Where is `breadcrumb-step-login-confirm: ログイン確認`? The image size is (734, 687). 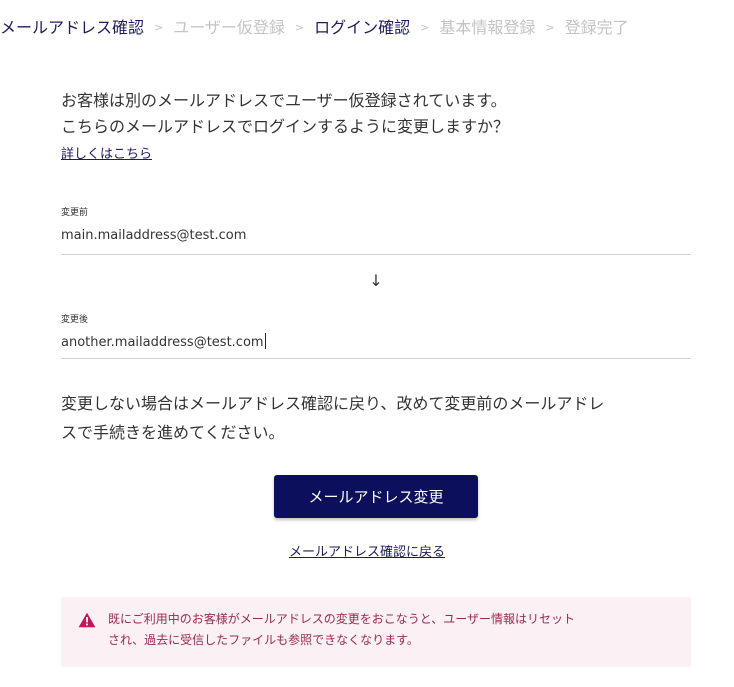
breadcrumb-step-login-confirm: ログイン確認 is located at coordinates (362, 27).